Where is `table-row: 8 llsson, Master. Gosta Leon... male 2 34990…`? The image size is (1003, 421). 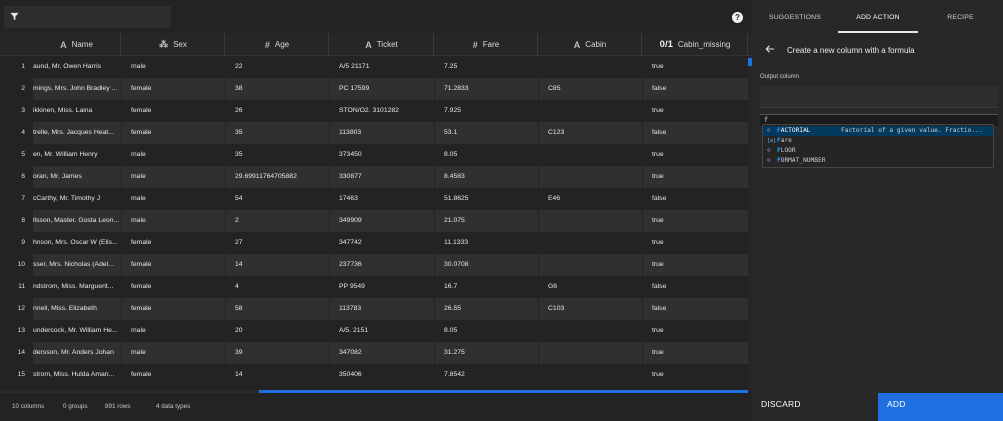
table-row: 8 llsson, Master. Gosta Leon... male 2 34990… is located at coordinates (376, 221).